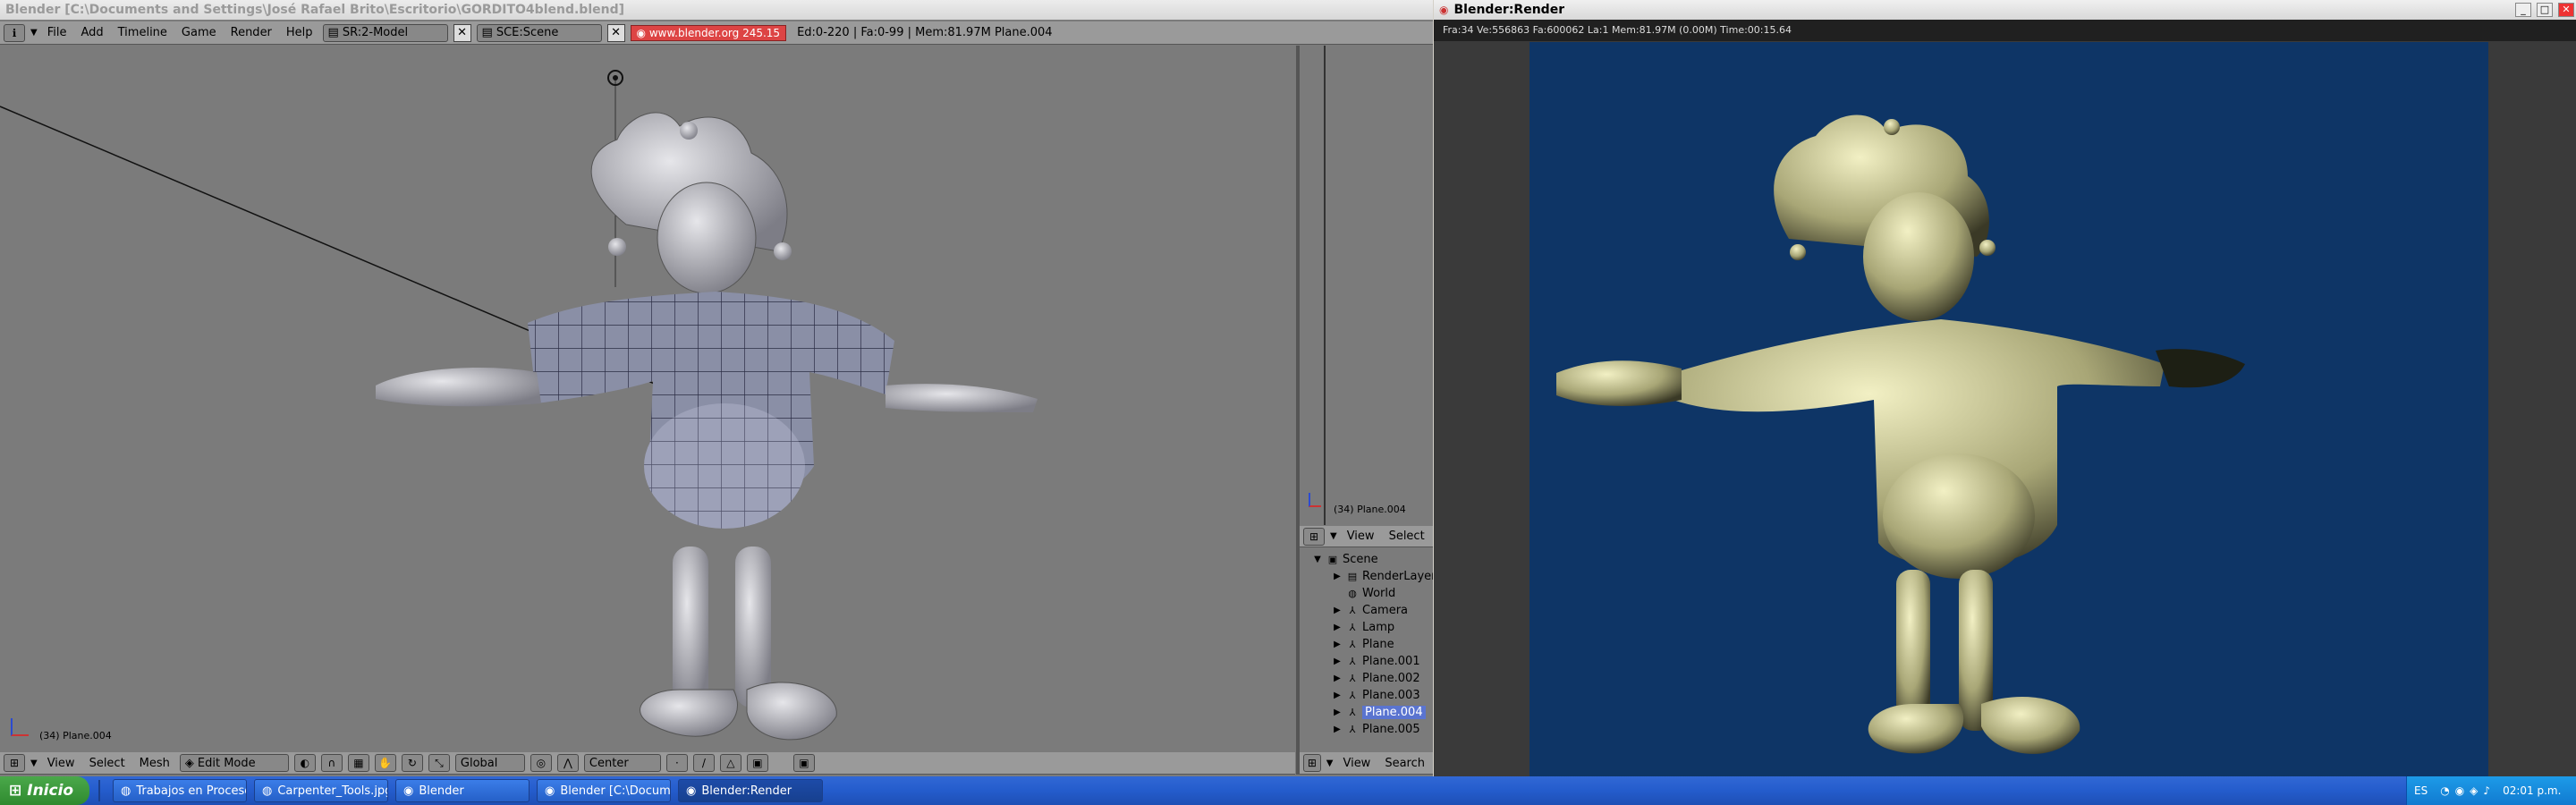 The height and width of the screenshot is (805, 2576). I want to click on tray-icon-volume: ♪, so click(2486, 790).